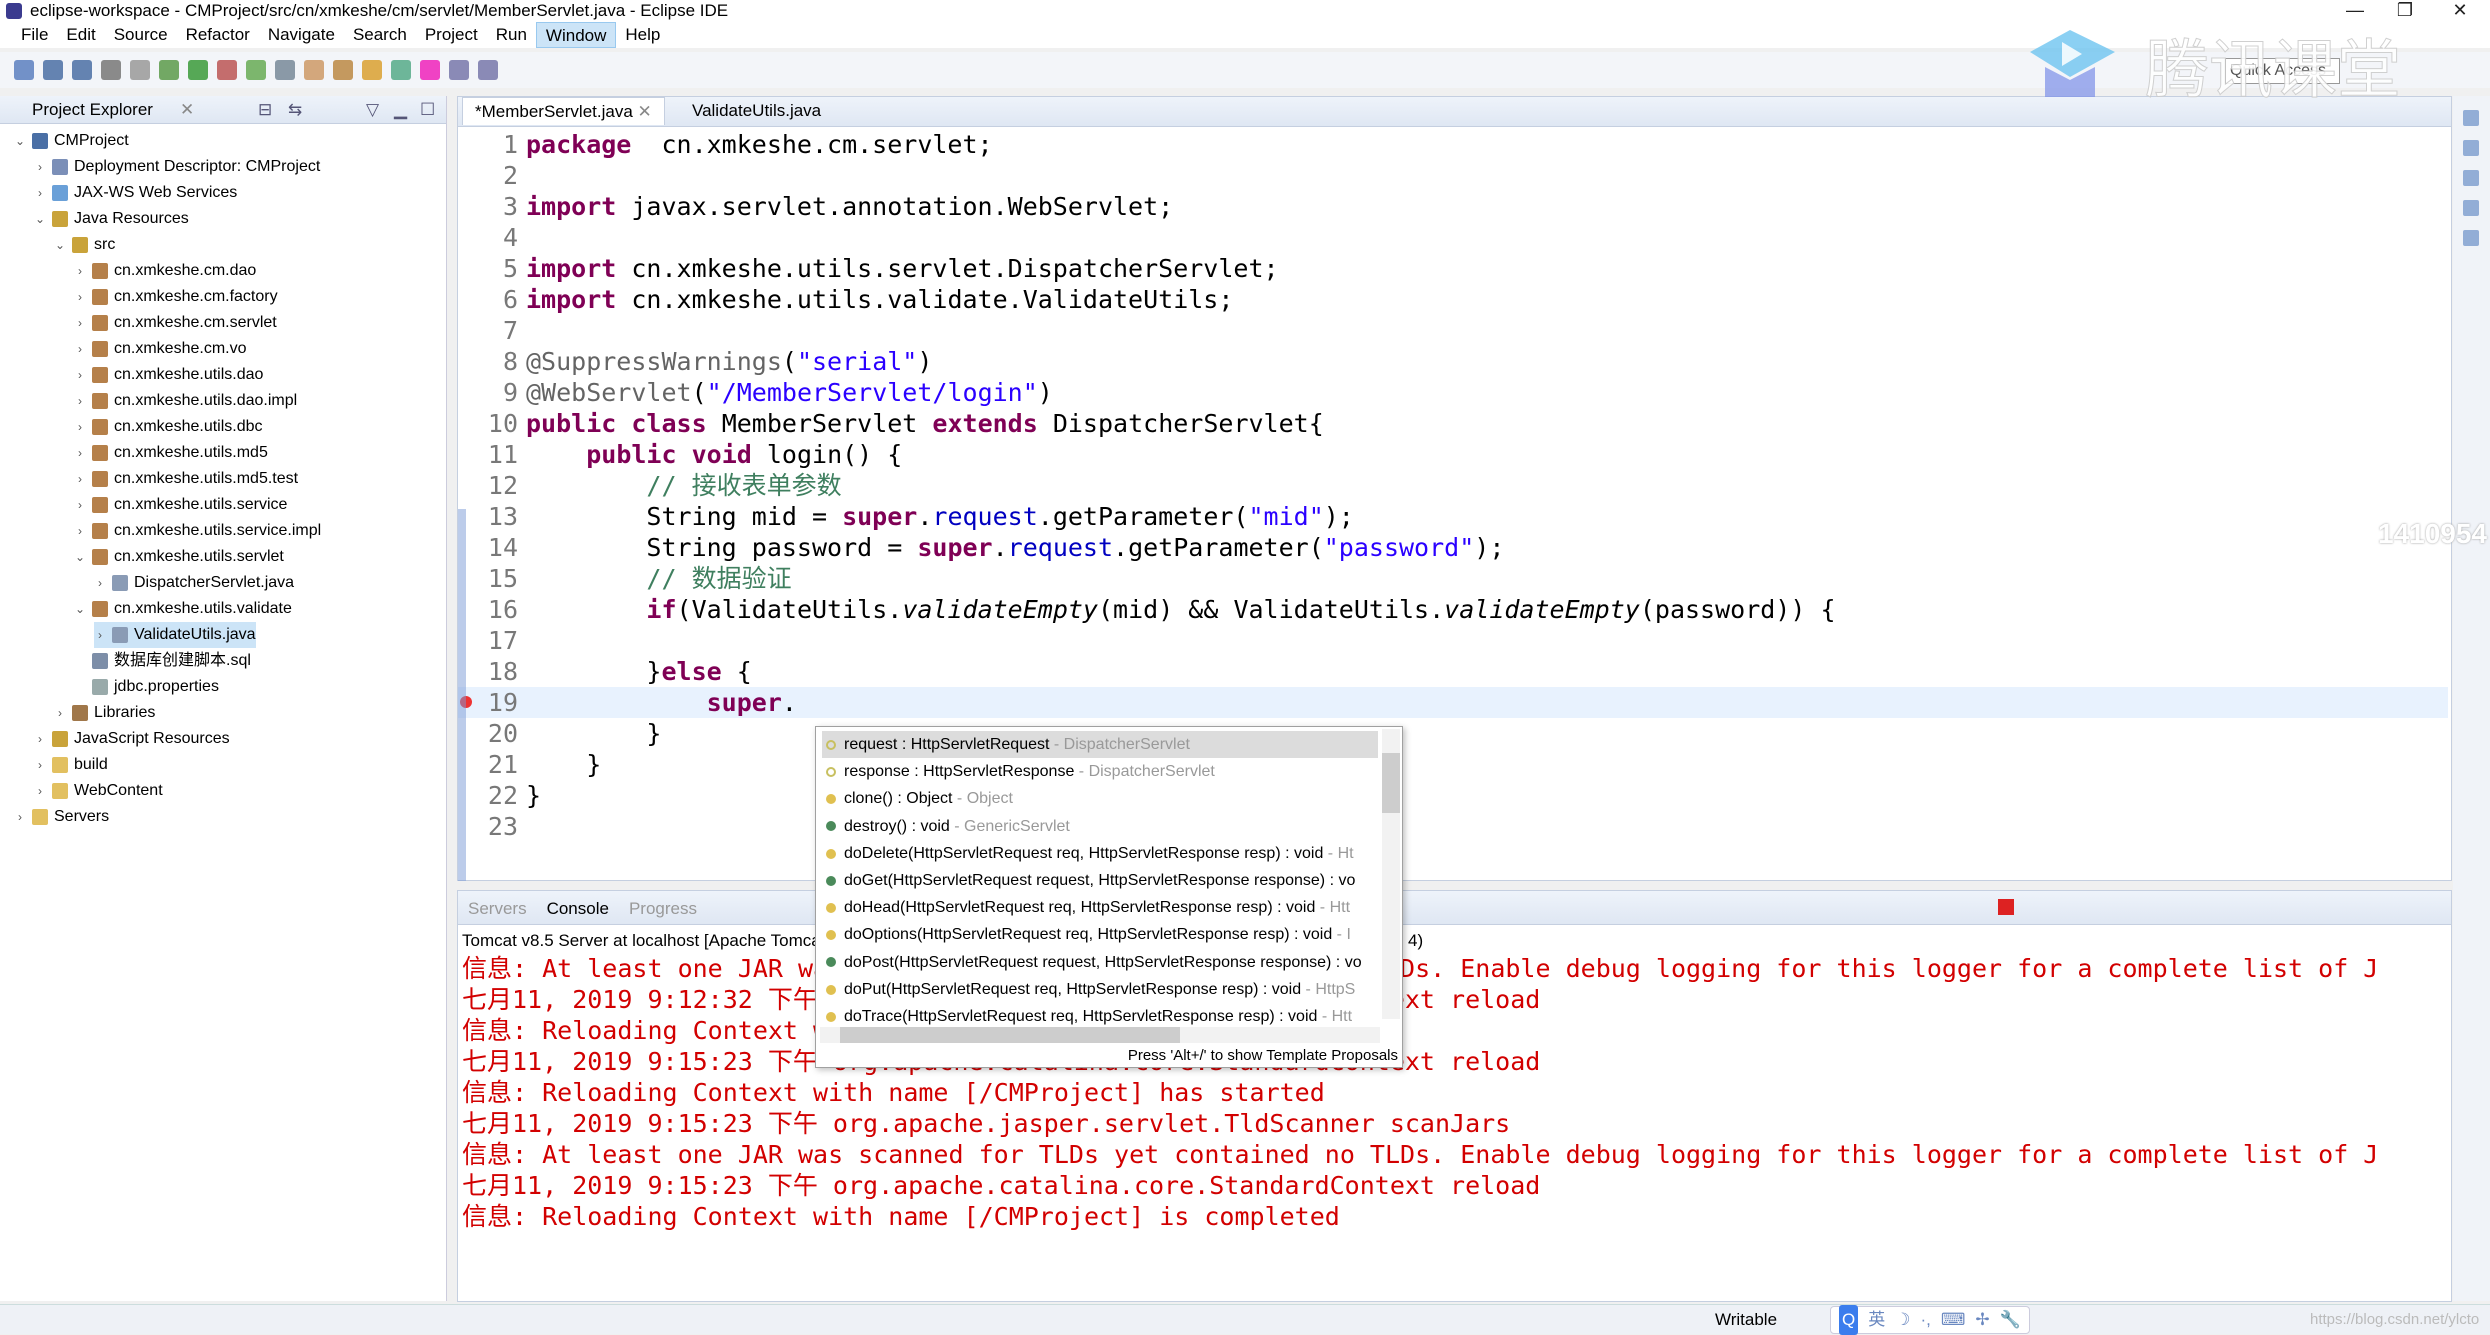  Describe the element at coordinates (176, 297) in the screenshot. I see `tree-item: › cn.xmkeshe.cm.factory` at that location.